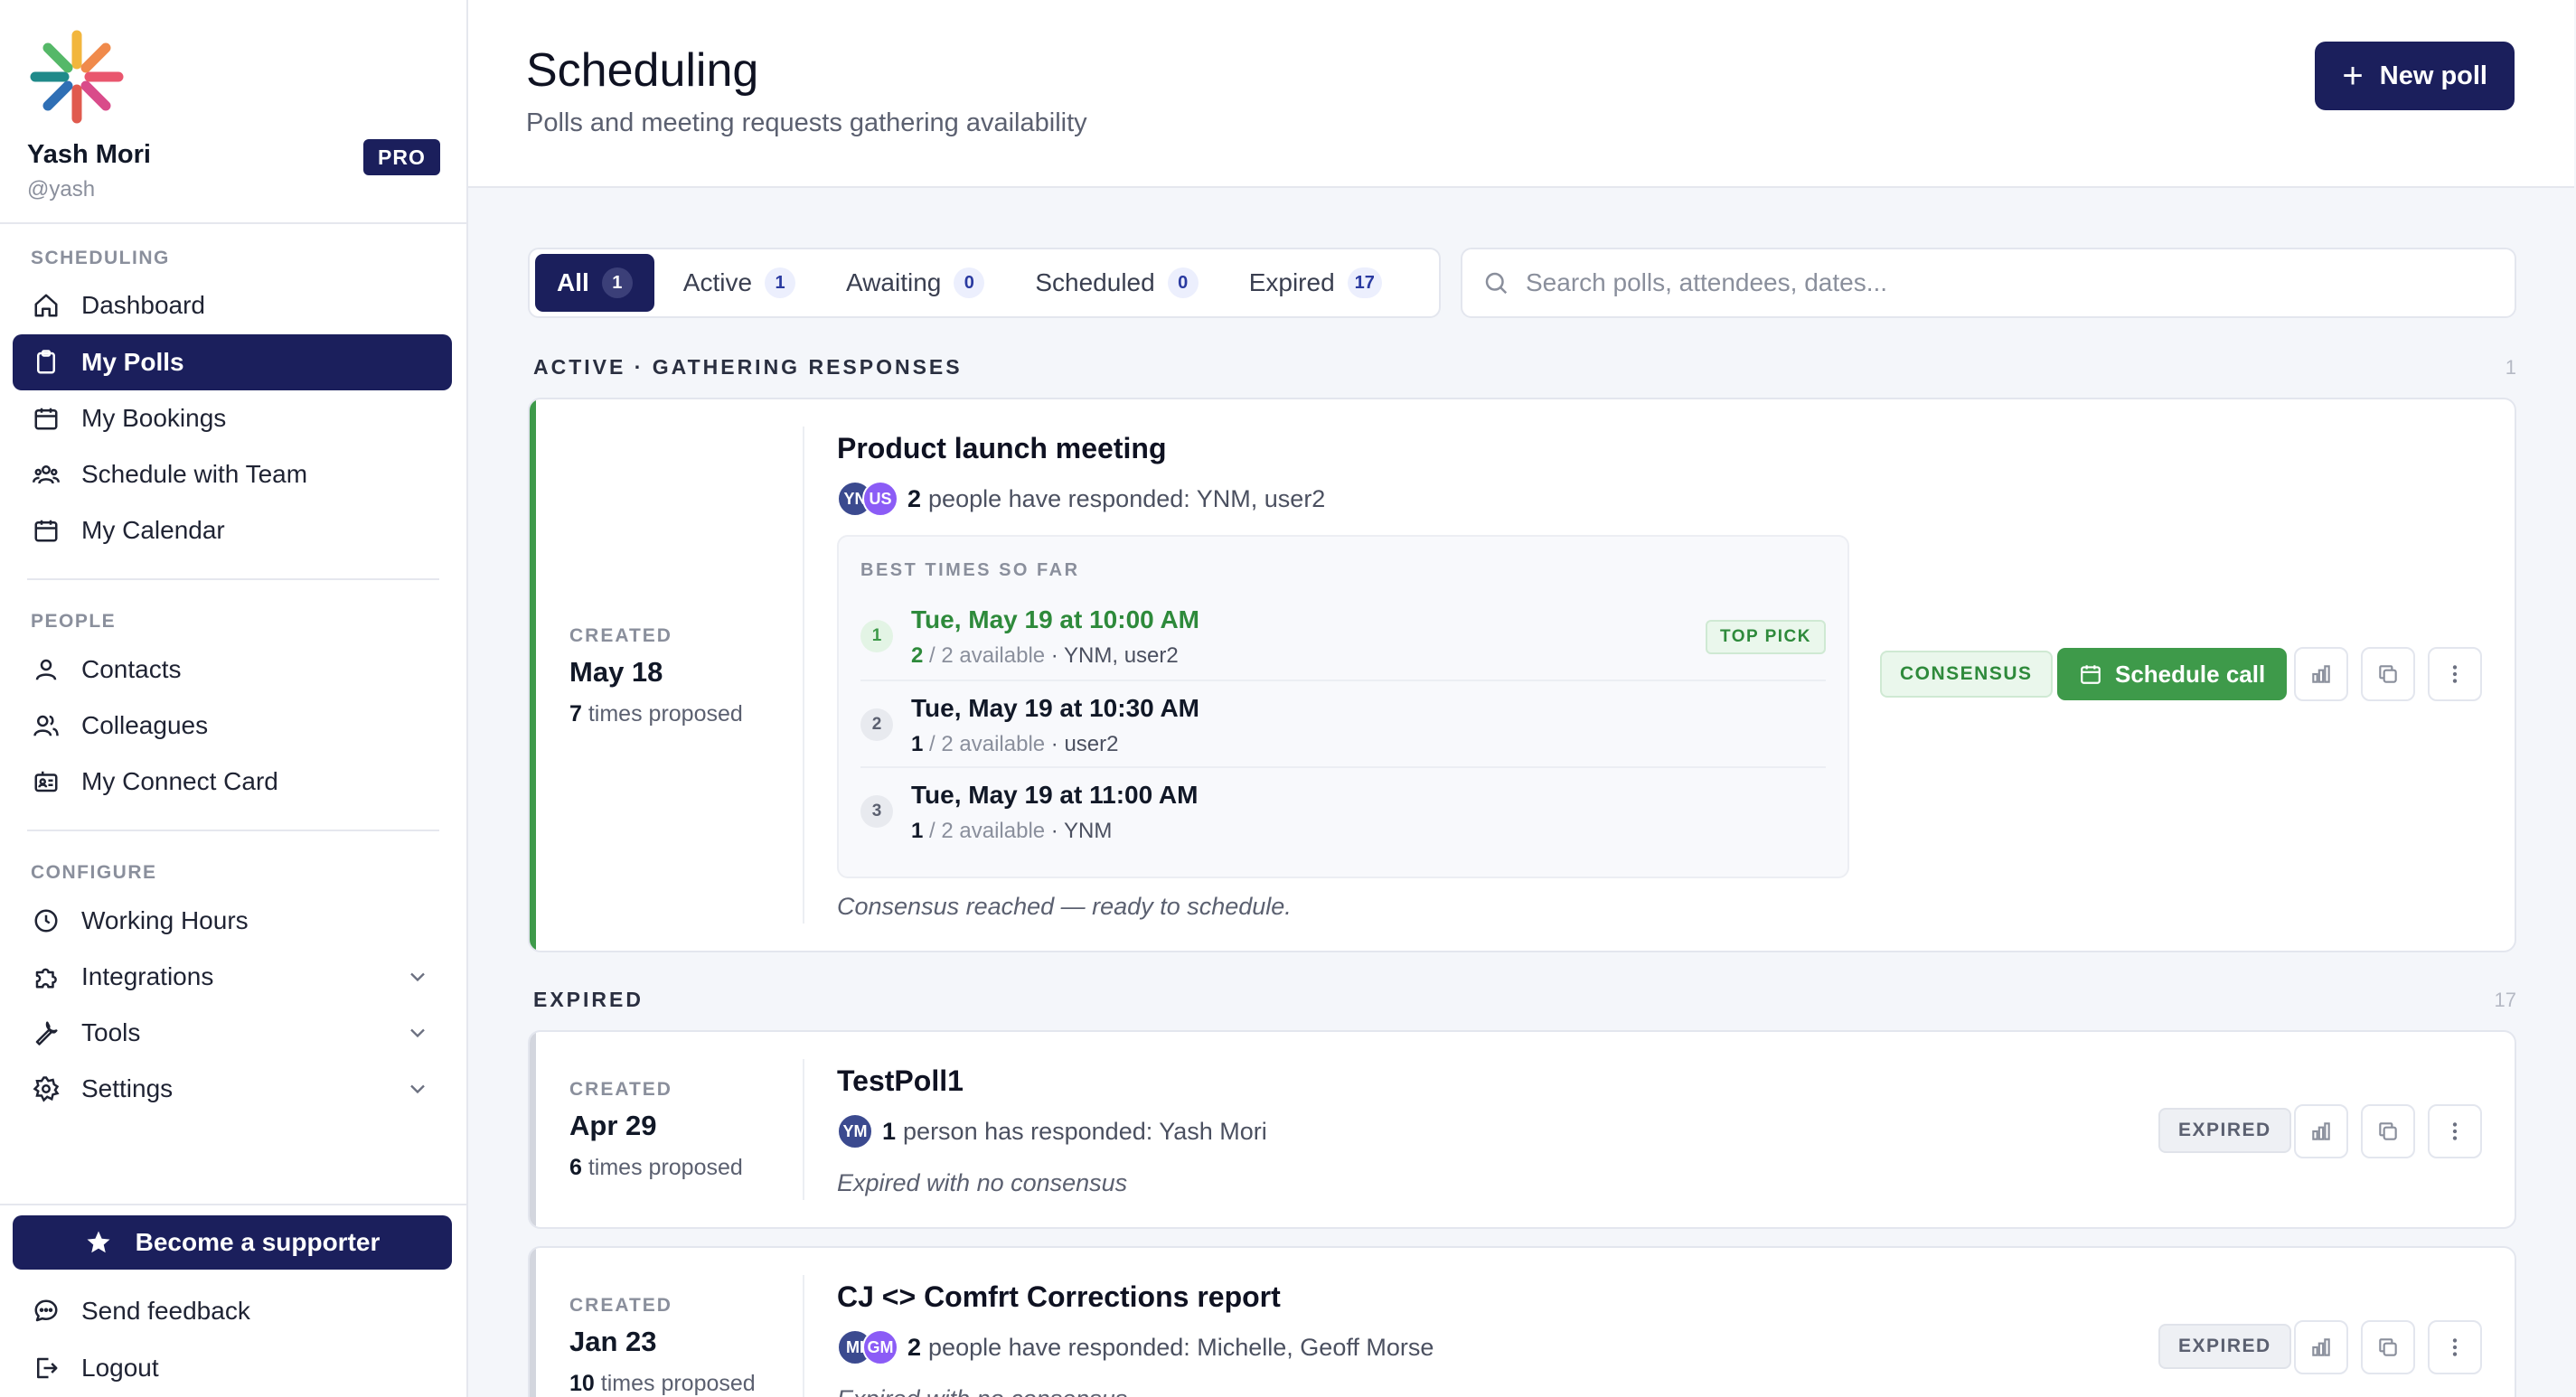  I want to click on sidebar-item-my-connect-card: My Connect Card, so click(233, 782).